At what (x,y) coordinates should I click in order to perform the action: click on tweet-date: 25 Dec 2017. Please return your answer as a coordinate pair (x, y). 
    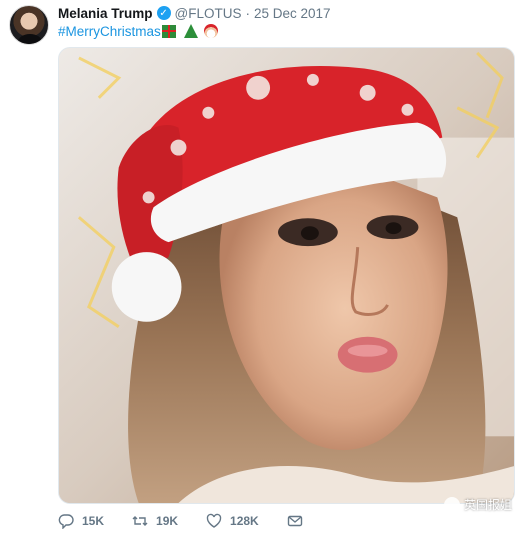
    Looking at the image, I should click on (292, 13).